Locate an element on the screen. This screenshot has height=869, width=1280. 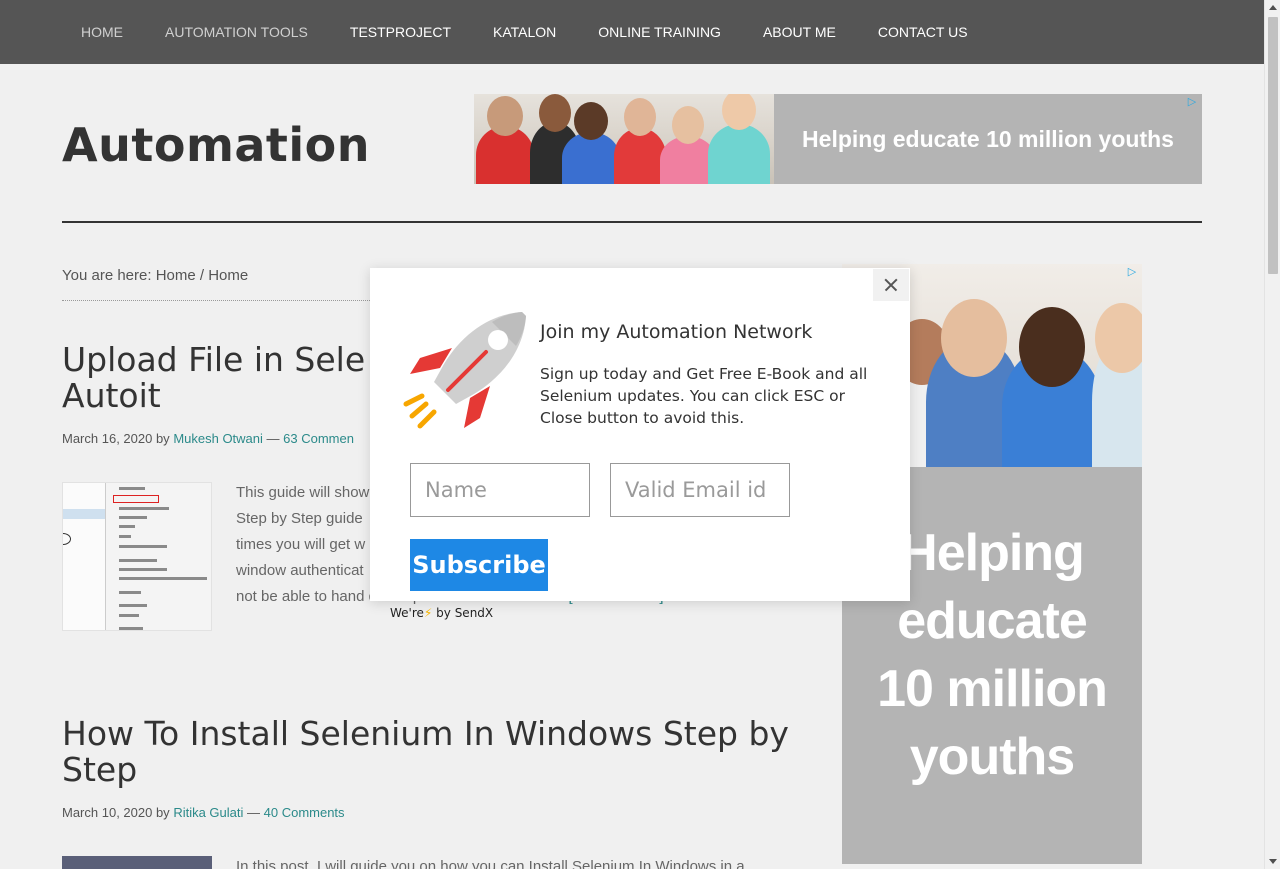
post-date: March 10, 2020 is located at coordinates (107, 812).